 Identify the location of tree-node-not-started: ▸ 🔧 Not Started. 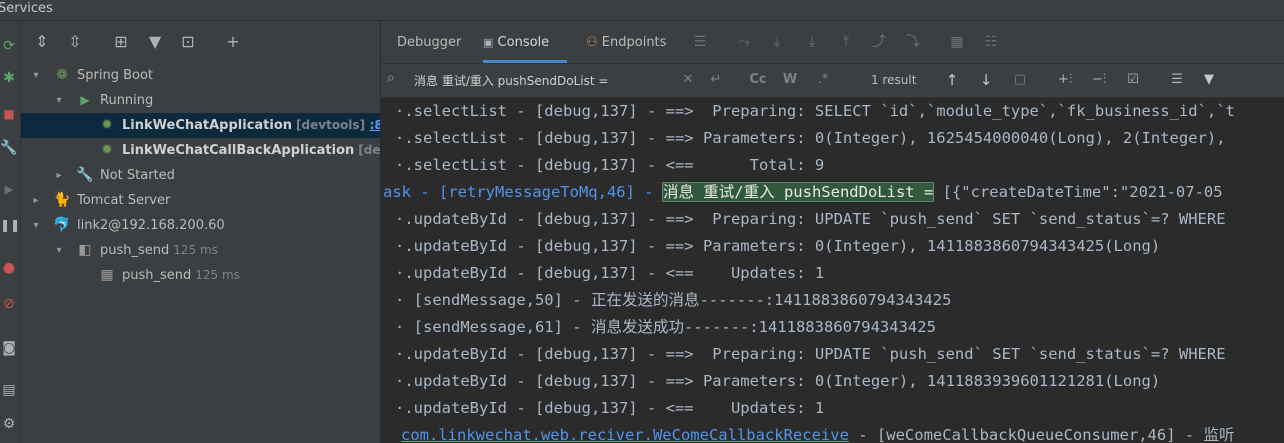
(200, 175).